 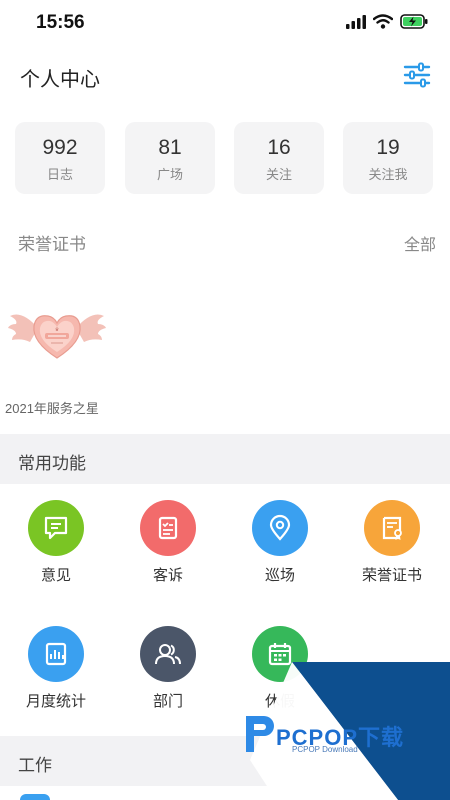 What do you see at coordinates (348, 731) in the screenshot?
I see `watermark-logo` at bounding box center [348, 731].